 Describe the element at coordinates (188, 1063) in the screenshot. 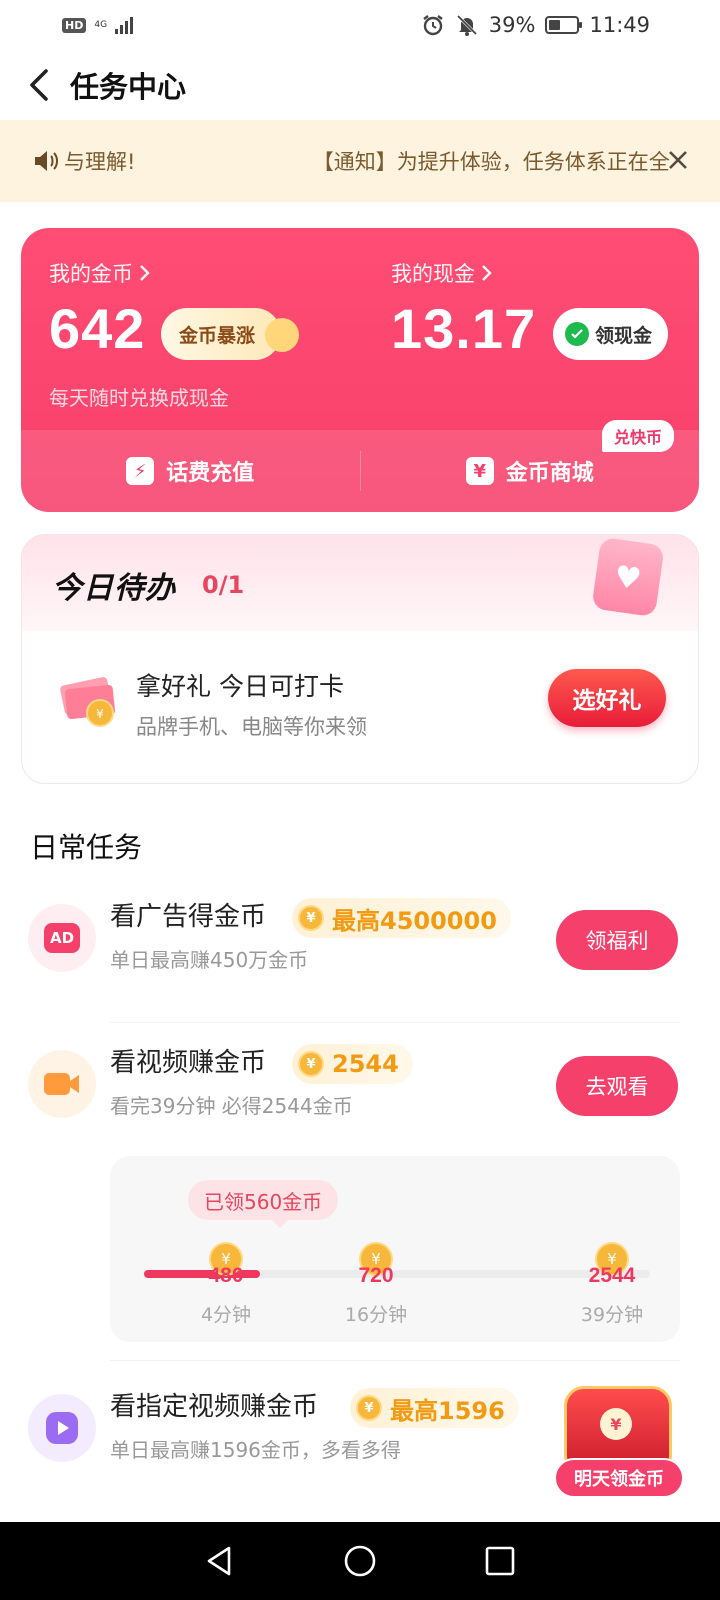

I see `task-title: 看视频赚金币` at that location.